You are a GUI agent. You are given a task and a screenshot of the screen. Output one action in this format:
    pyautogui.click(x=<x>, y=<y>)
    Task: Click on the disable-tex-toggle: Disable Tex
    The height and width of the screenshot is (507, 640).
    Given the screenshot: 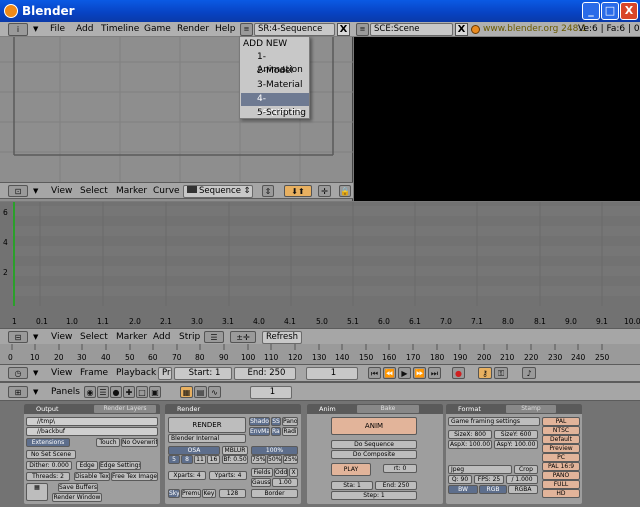 What is the action you would take?
    pyautogui.click(x=92, y=476)
    